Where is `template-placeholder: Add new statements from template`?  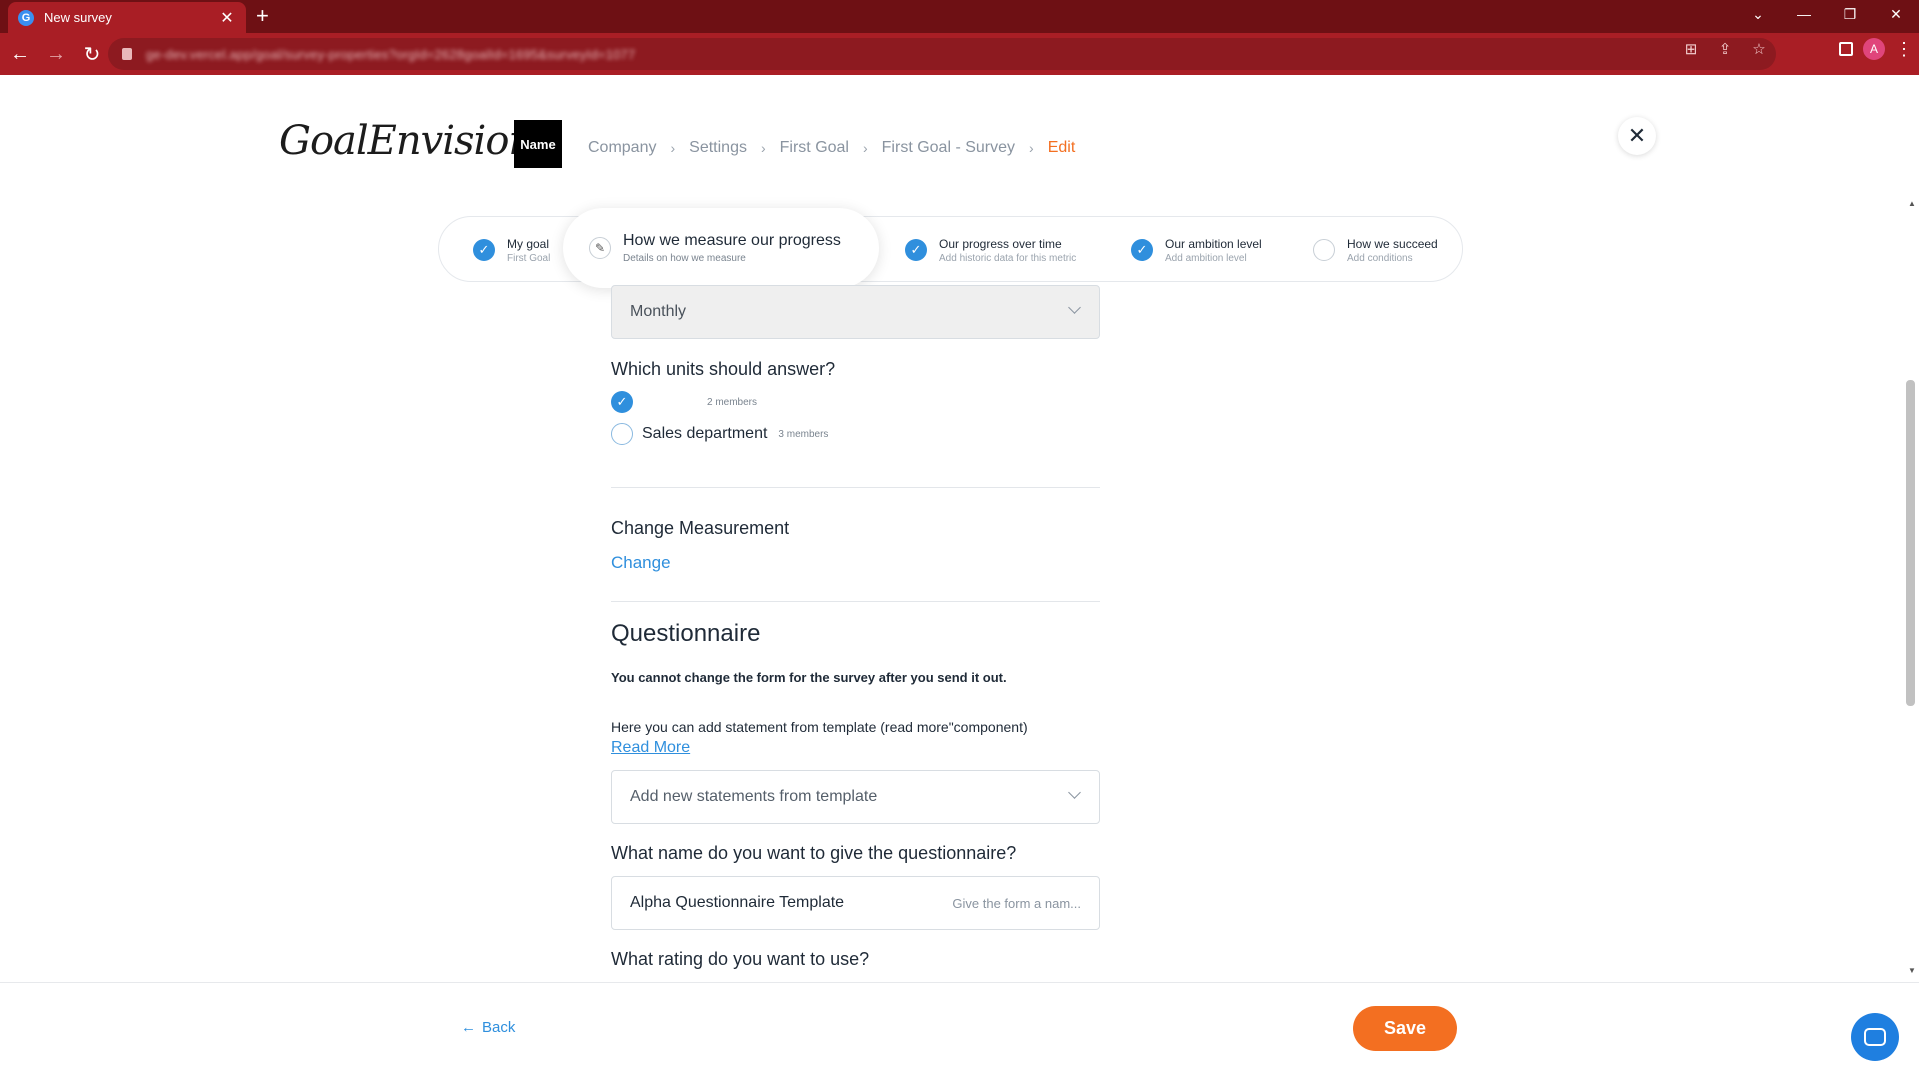
template-placeholder: Add new statements from template is located at coordinates (754, 796).